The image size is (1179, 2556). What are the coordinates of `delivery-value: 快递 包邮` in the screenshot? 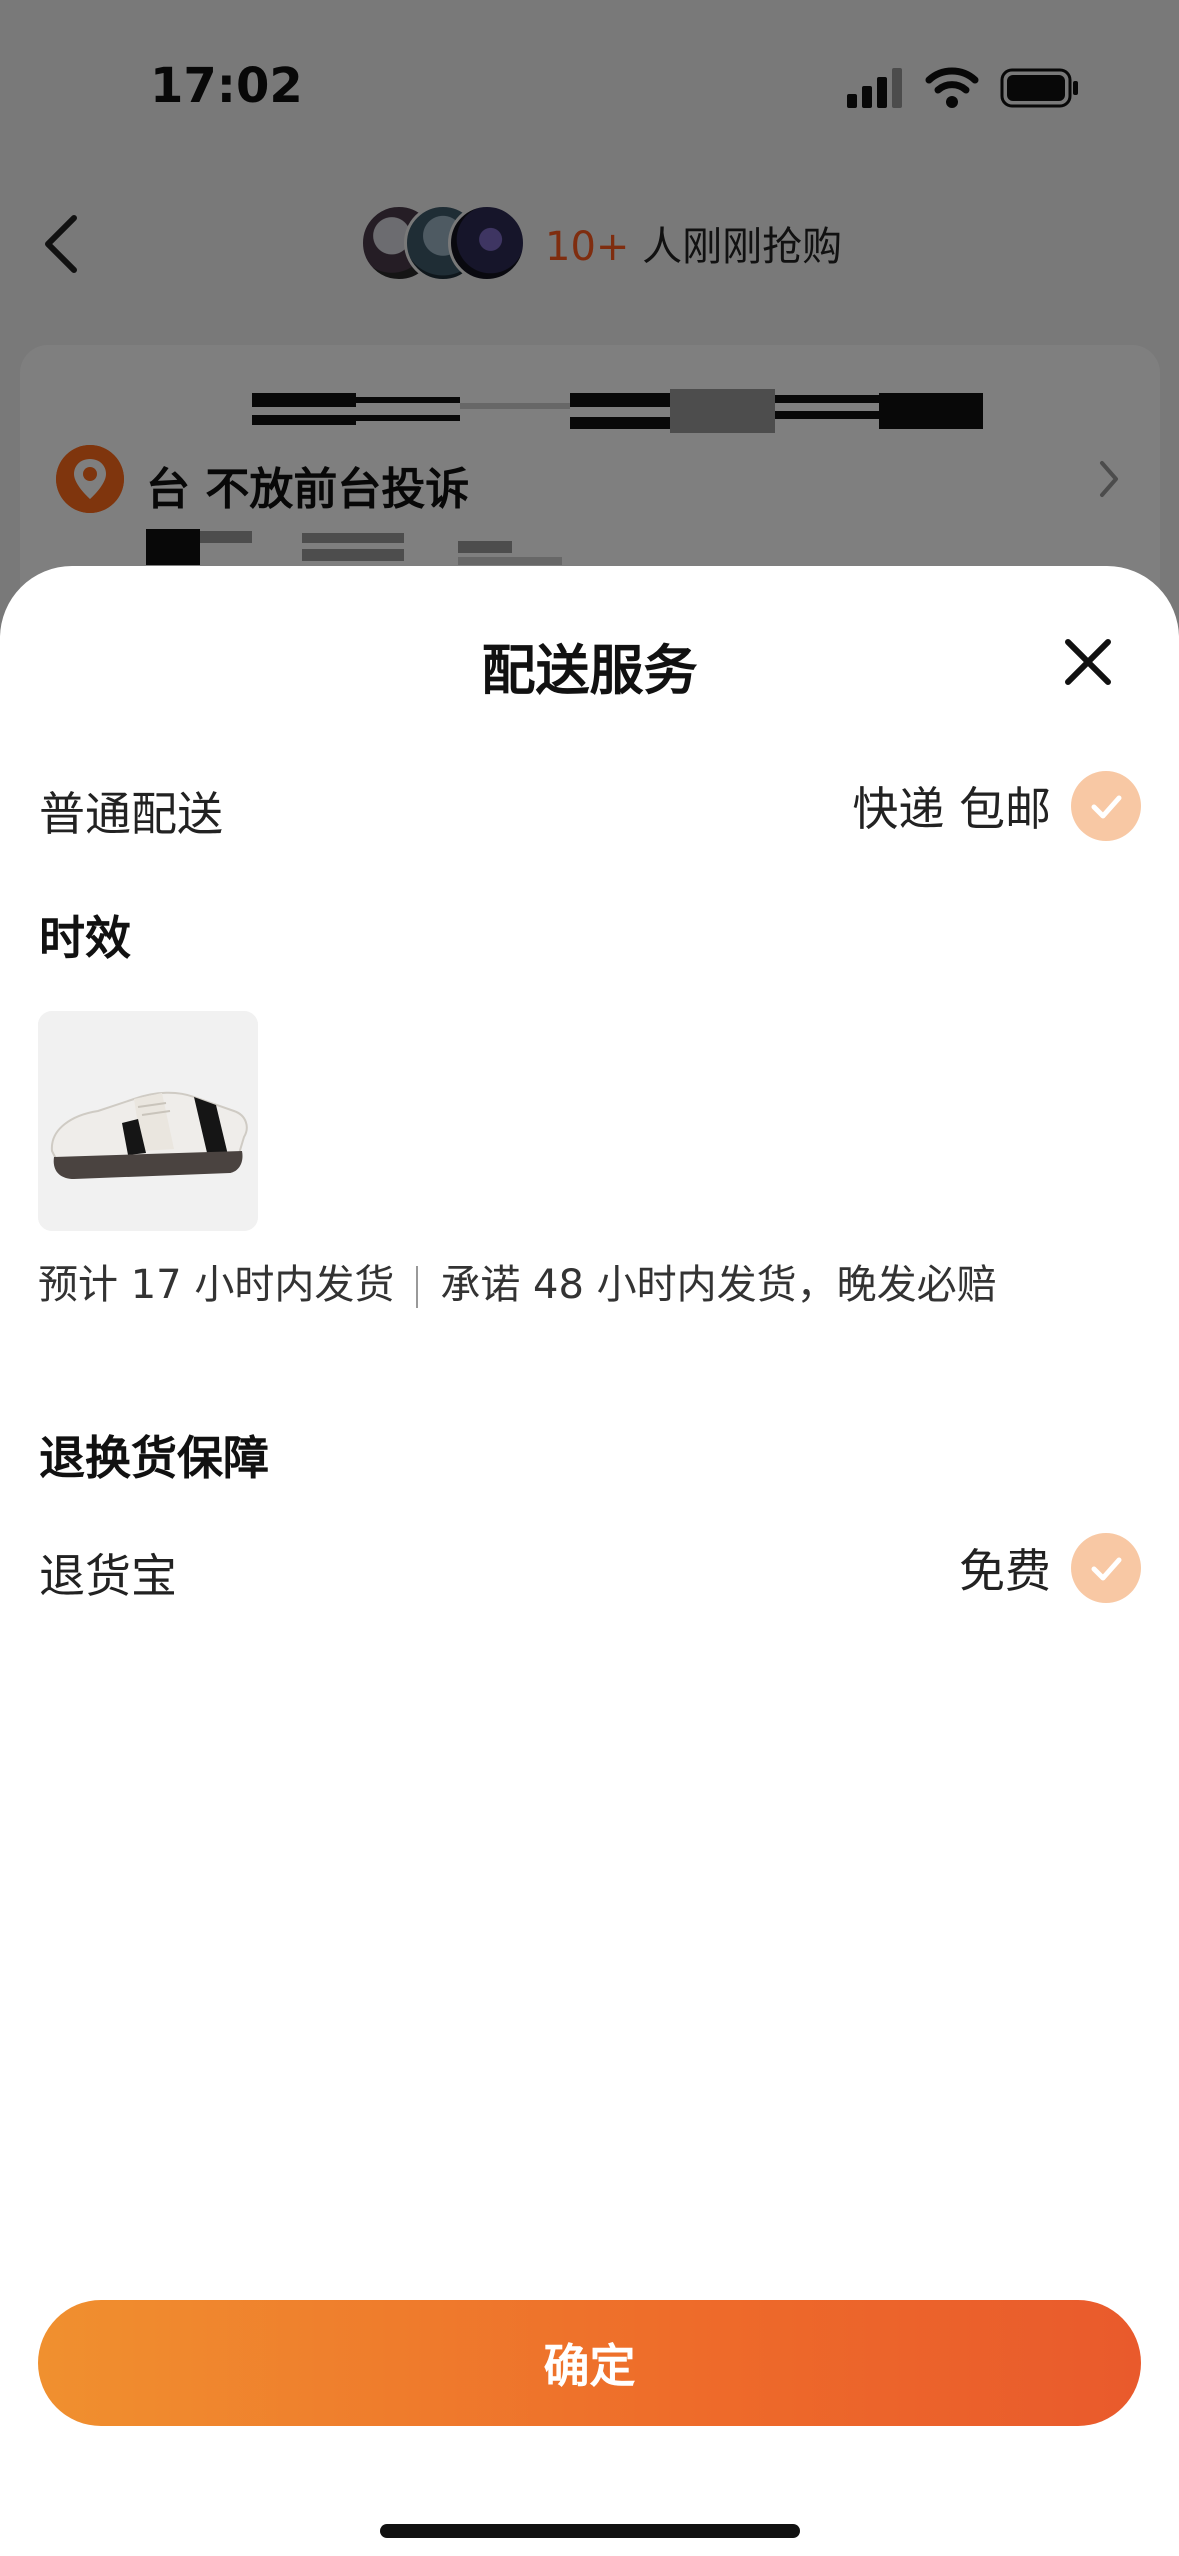 It's located at (951, 809).